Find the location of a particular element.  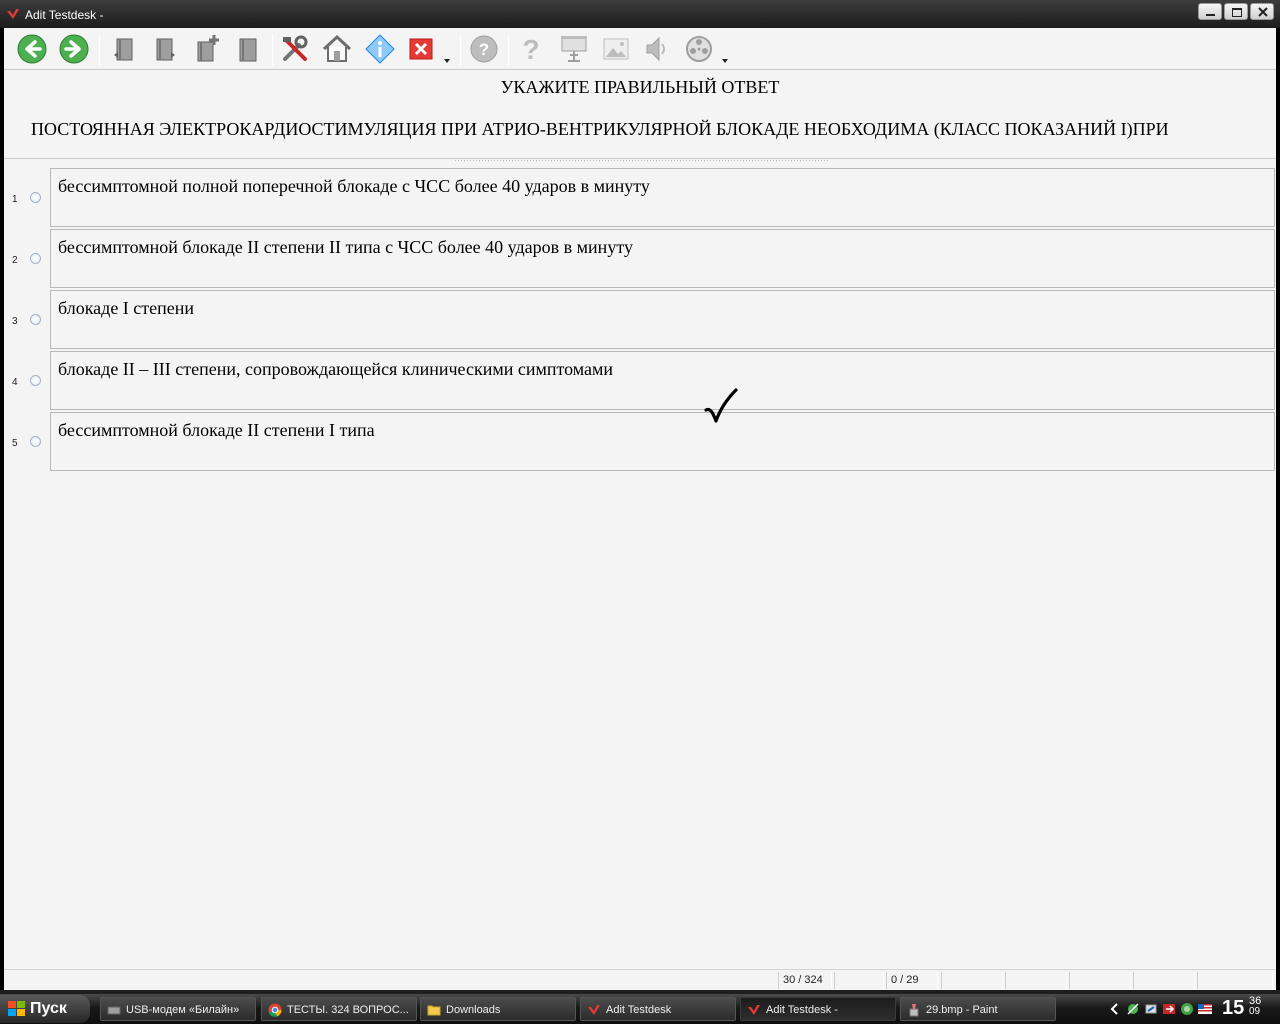

info-button is located at coordinates (380, 49).